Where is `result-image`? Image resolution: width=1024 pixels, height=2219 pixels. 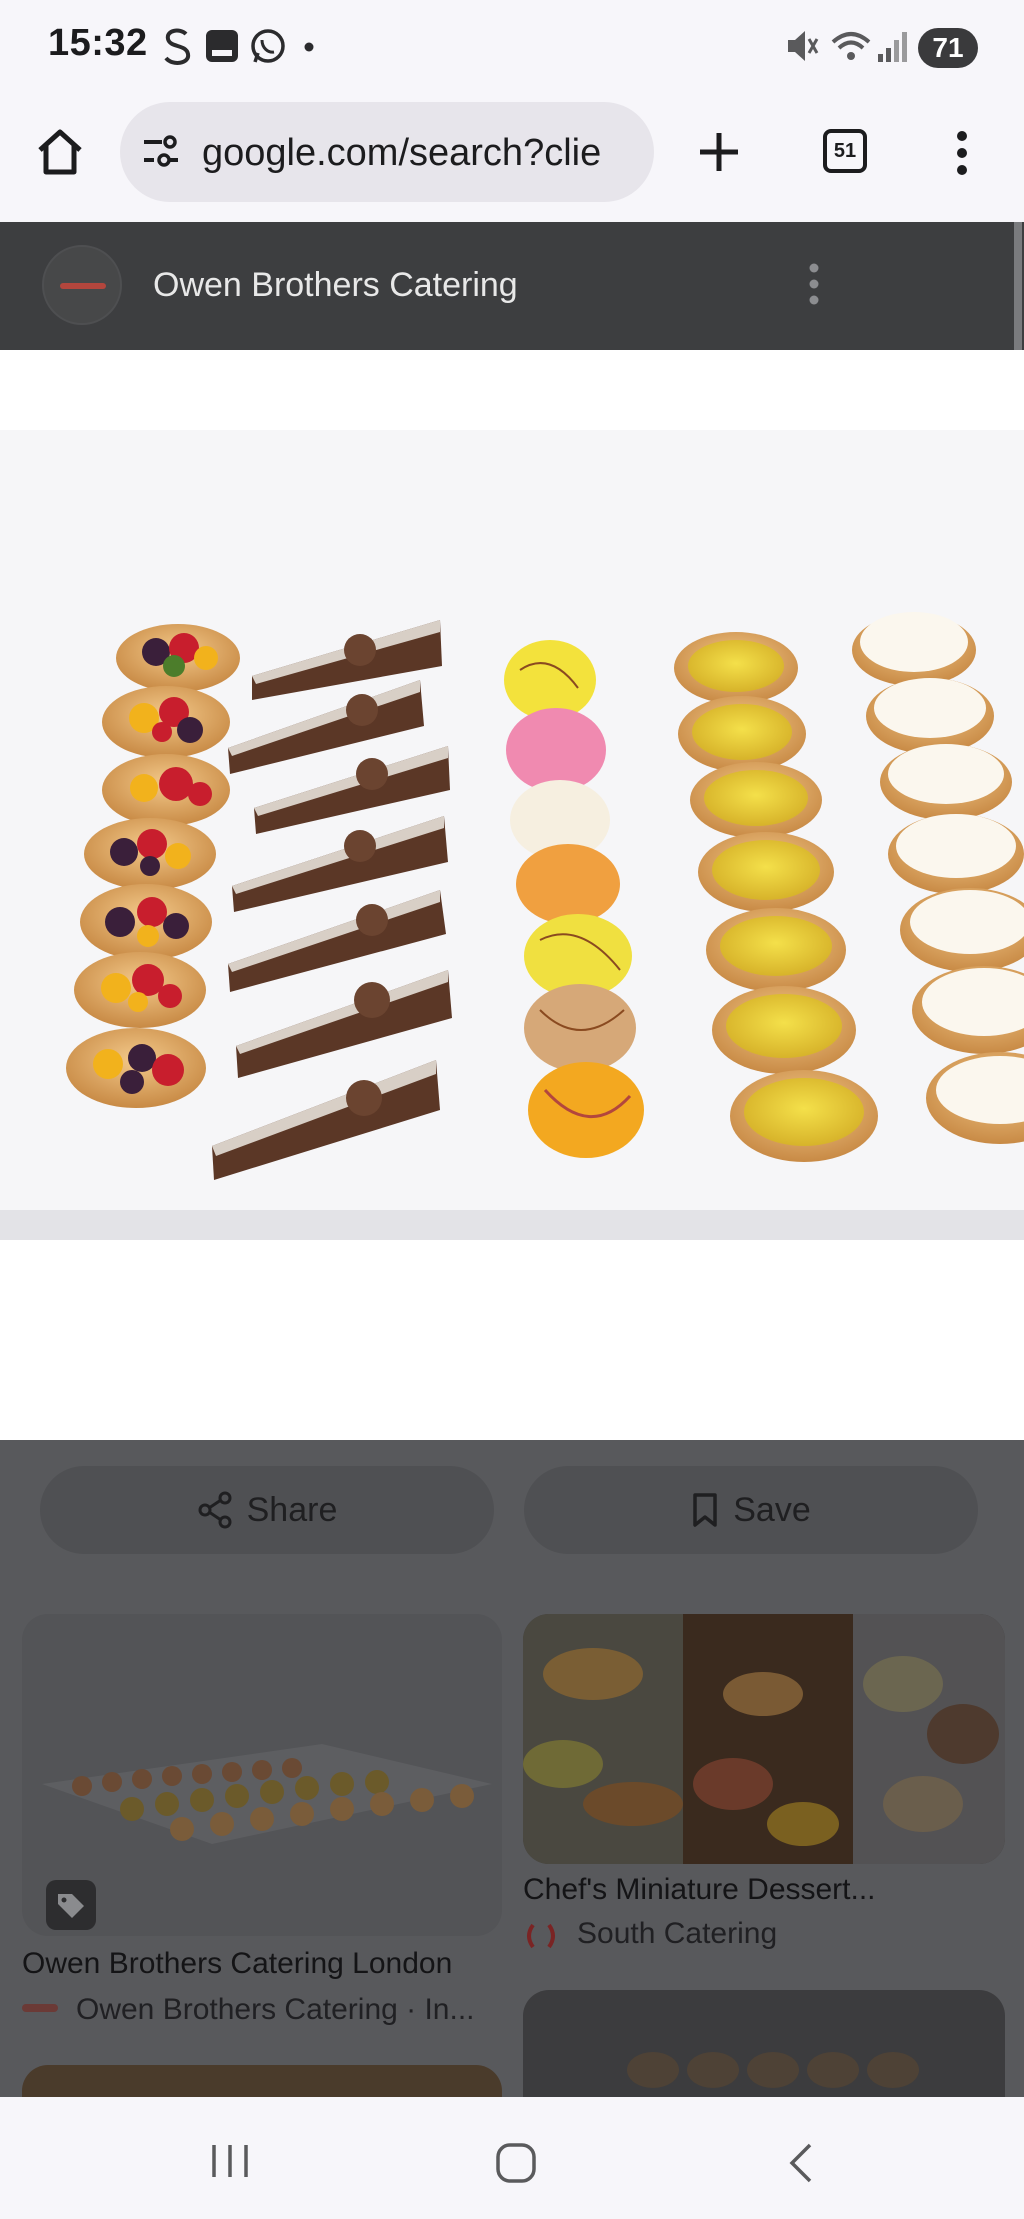 result-image is located at coordinates (764, 1739).